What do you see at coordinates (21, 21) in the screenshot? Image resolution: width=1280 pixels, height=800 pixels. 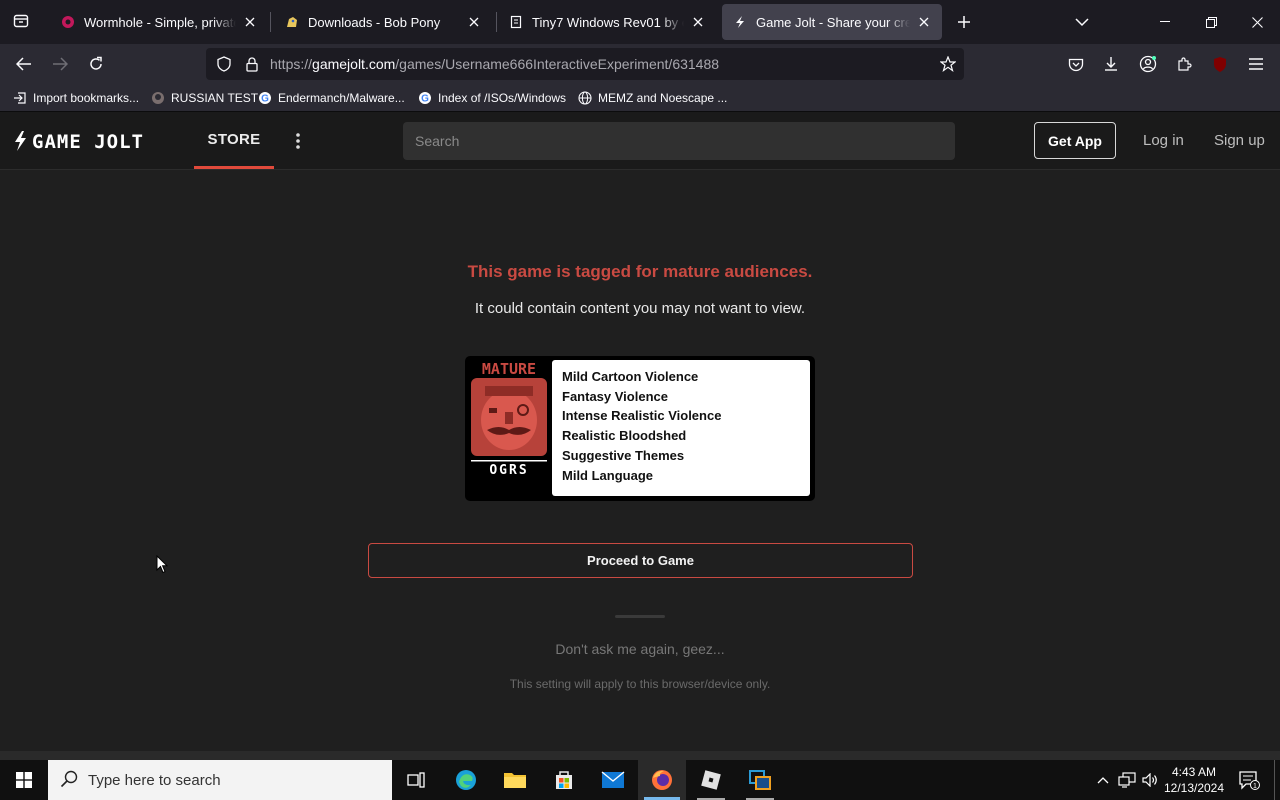 I see `firefox-view-icon` at bounding box center [21, 21].